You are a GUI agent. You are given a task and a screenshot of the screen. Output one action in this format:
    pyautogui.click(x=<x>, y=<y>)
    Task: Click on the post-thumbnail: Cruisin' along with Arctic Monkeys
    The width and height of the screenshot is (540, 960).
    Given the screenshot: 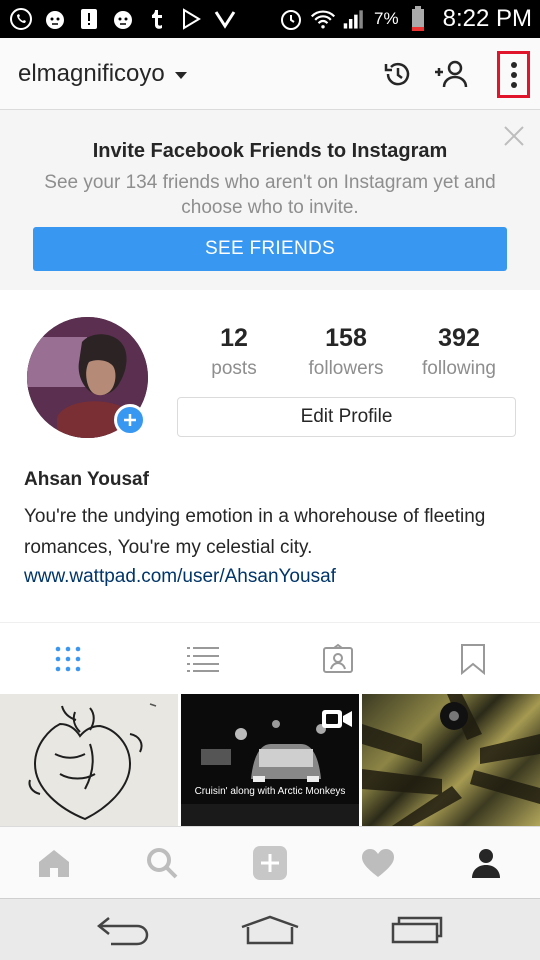 What is the action you would take?
    pyautogui.click(x=270, y=760)
    